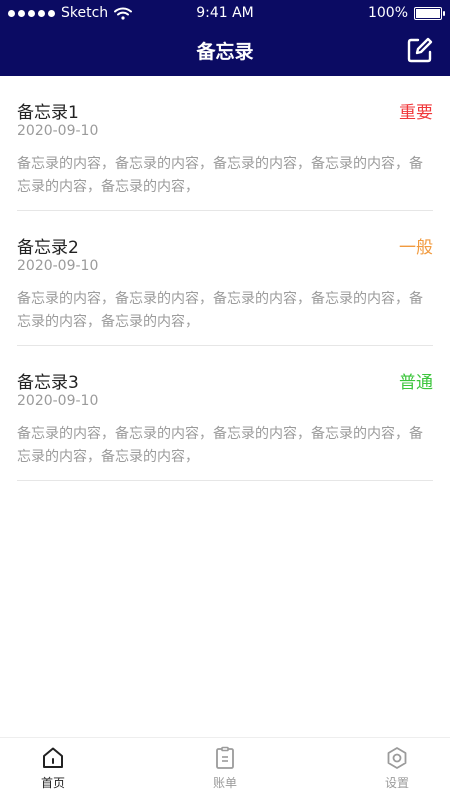 The width and height of the screenshot is (450, 800). I want to click on battery-icon, so click(429, 13).